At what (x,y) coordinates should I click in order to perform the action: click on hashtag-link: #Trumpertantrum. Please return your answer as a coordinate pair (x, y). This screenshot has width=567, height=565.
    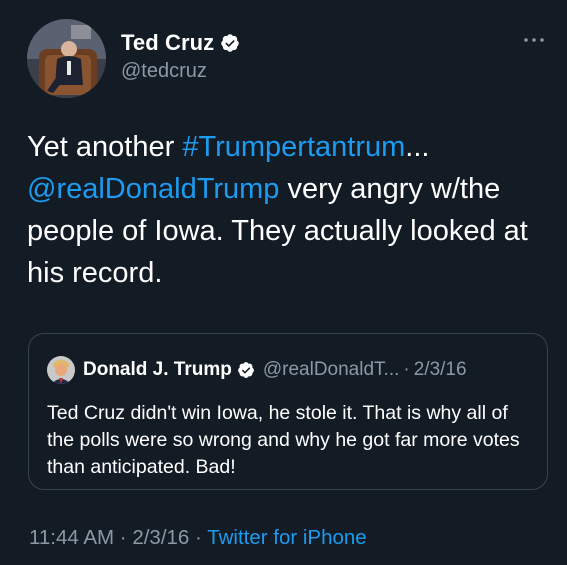
    Looking at the image, I should click on (293, 147).